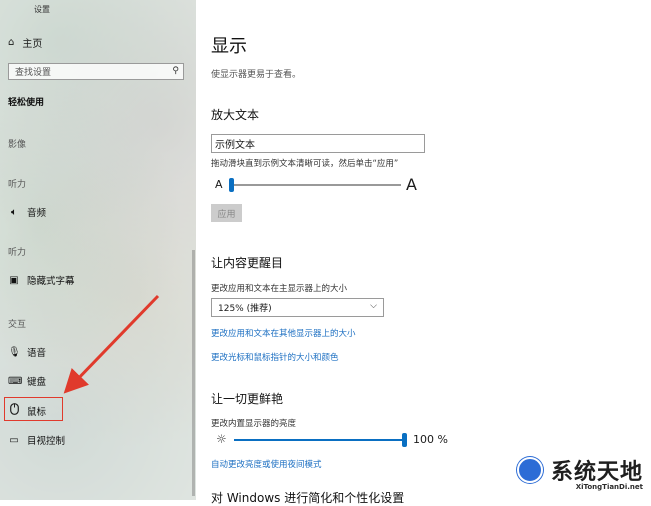 This screenshot has width=651, height=506. Describe the element at coordinates (247, 263) in the screenshot. I see `make-bigger-heading: 让内容更醒目` at that location.